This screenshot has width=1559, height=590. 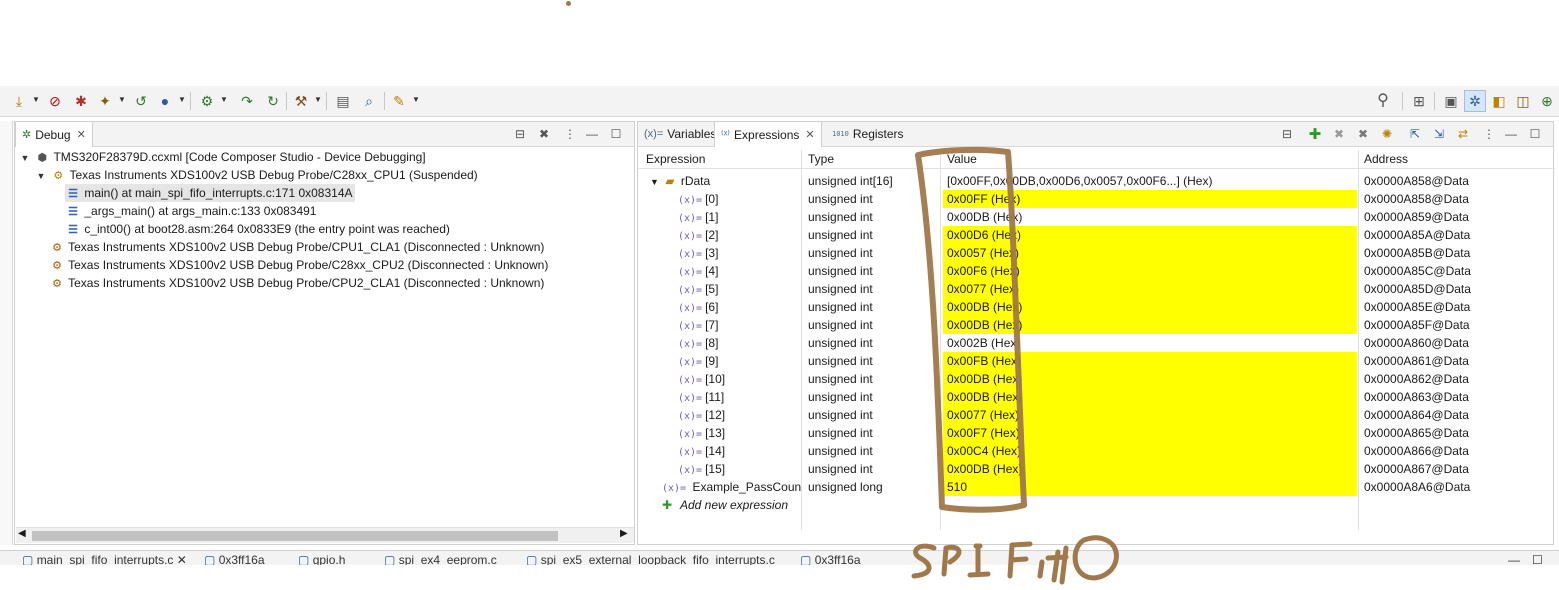 I want to click on annotation-handwriting, so click(x=1015, y=560).